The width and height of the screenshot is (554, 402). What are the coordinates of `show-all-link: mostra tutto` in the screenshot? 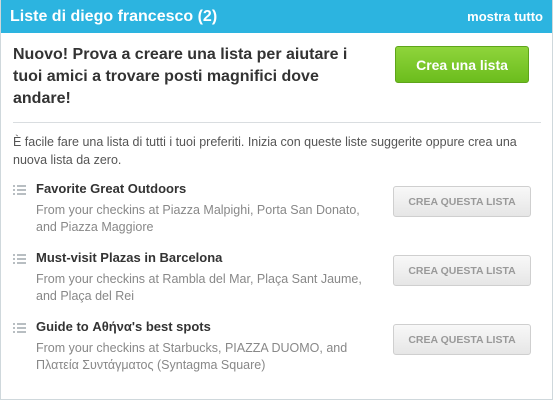 It's located at (505, 16).